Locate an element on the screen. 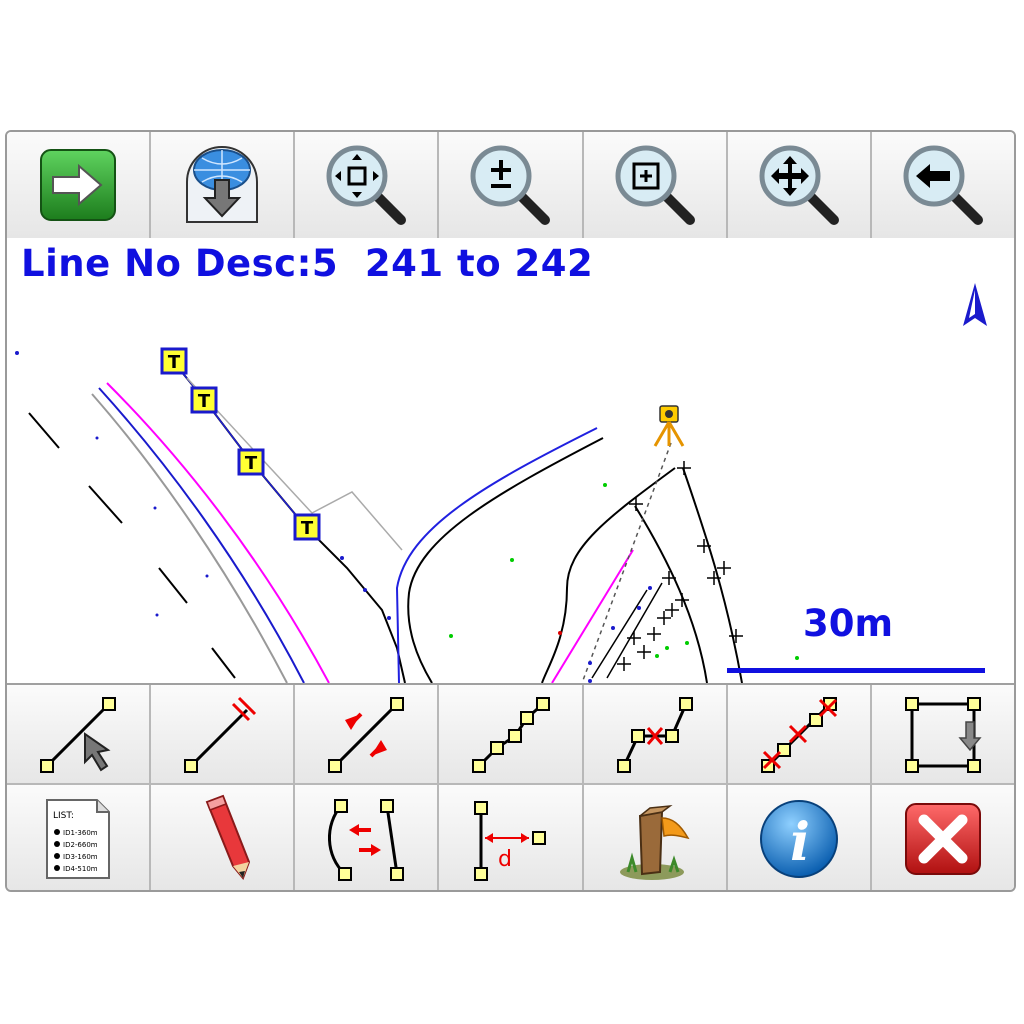 This screenshot has height=1024, width=1024. polyline-icon is located at coordinates (511, 735).